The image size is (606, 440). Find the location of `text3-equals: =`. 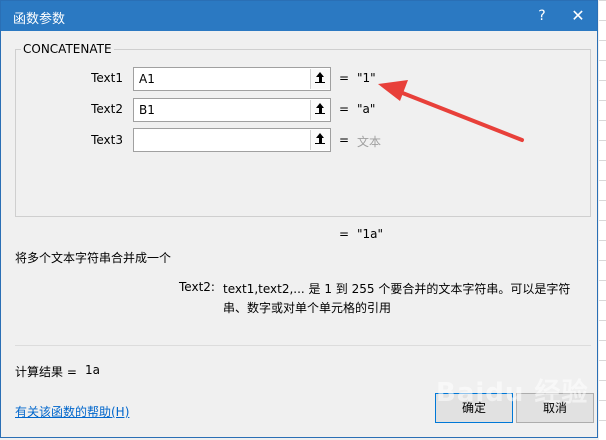

text3-equals: = is located at coordinates (344, 140).